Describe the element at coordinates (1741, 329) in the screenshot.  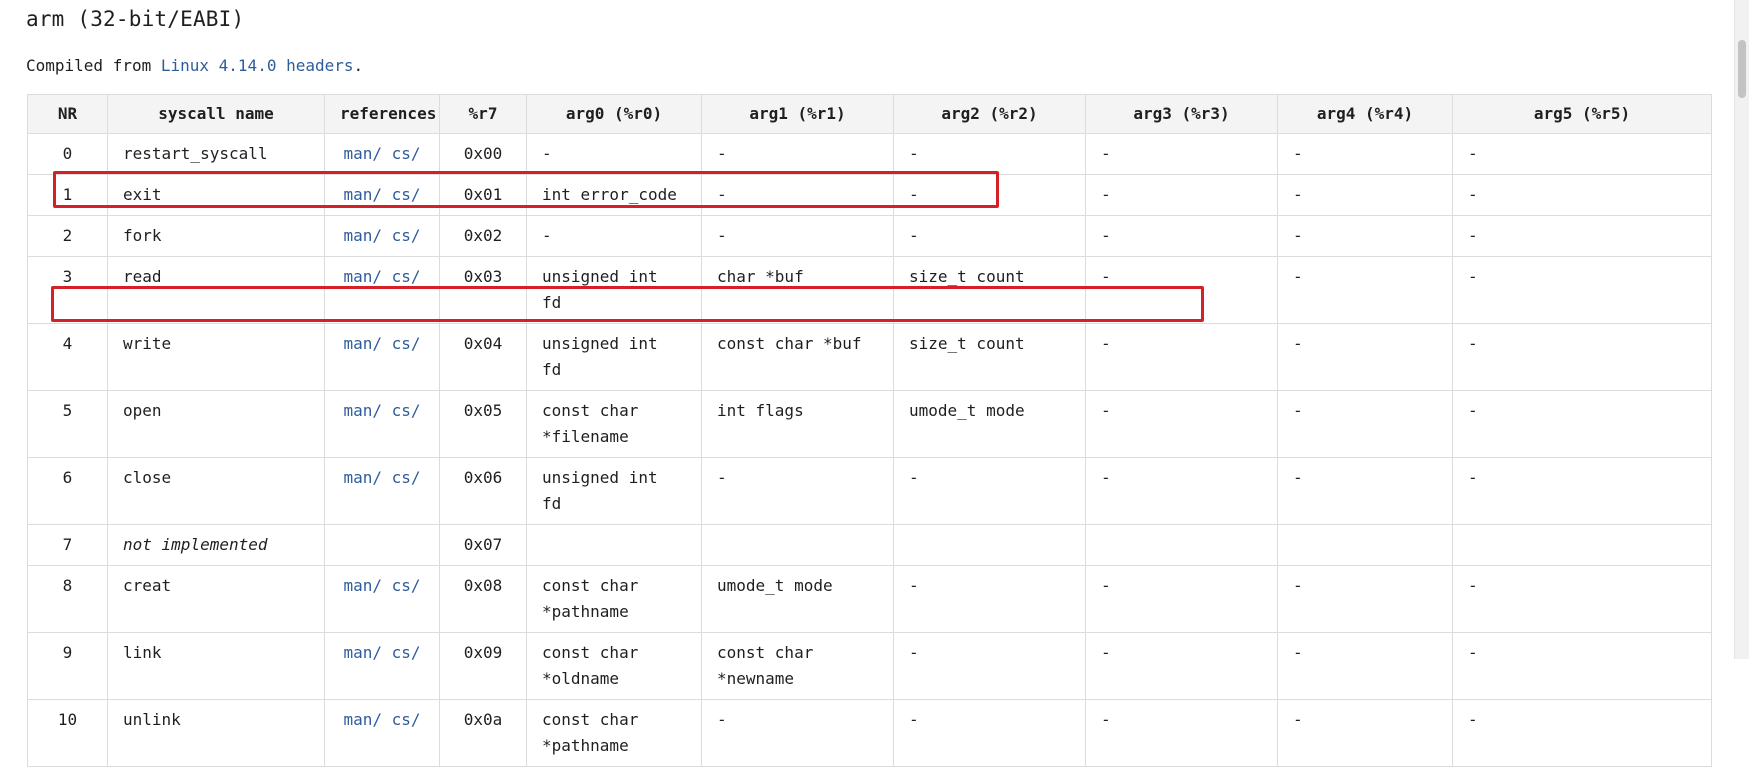
I see `vertical-scrollbar` at that location.